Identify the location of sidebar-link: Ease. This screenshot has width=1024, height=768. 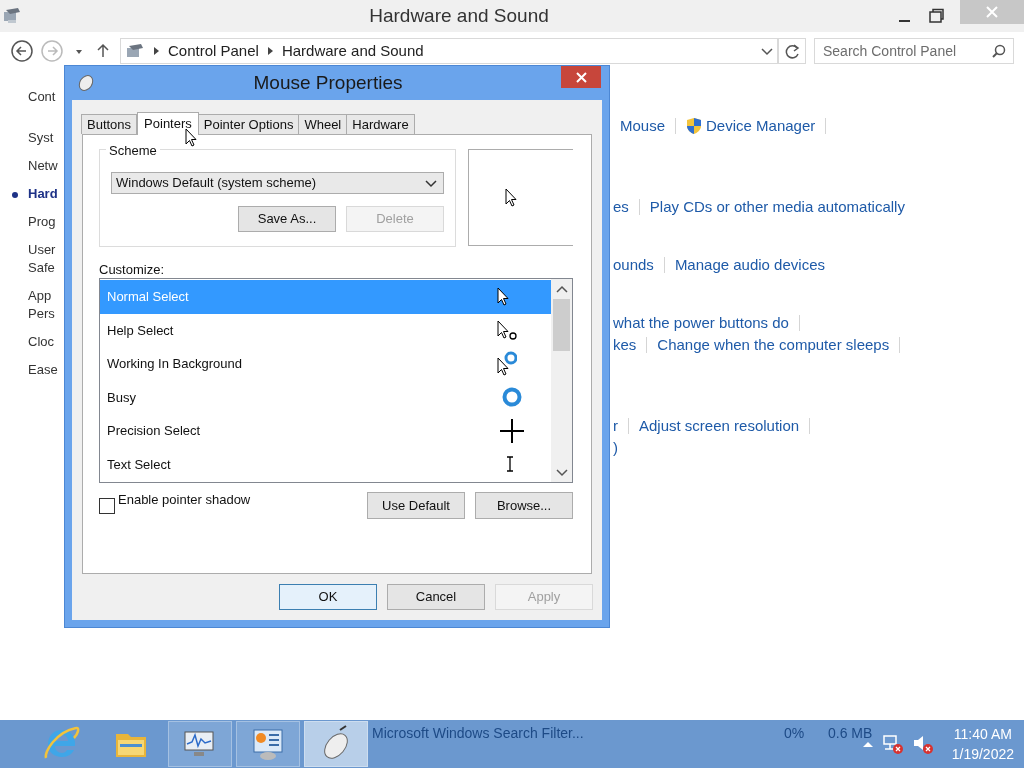
(43, 369).